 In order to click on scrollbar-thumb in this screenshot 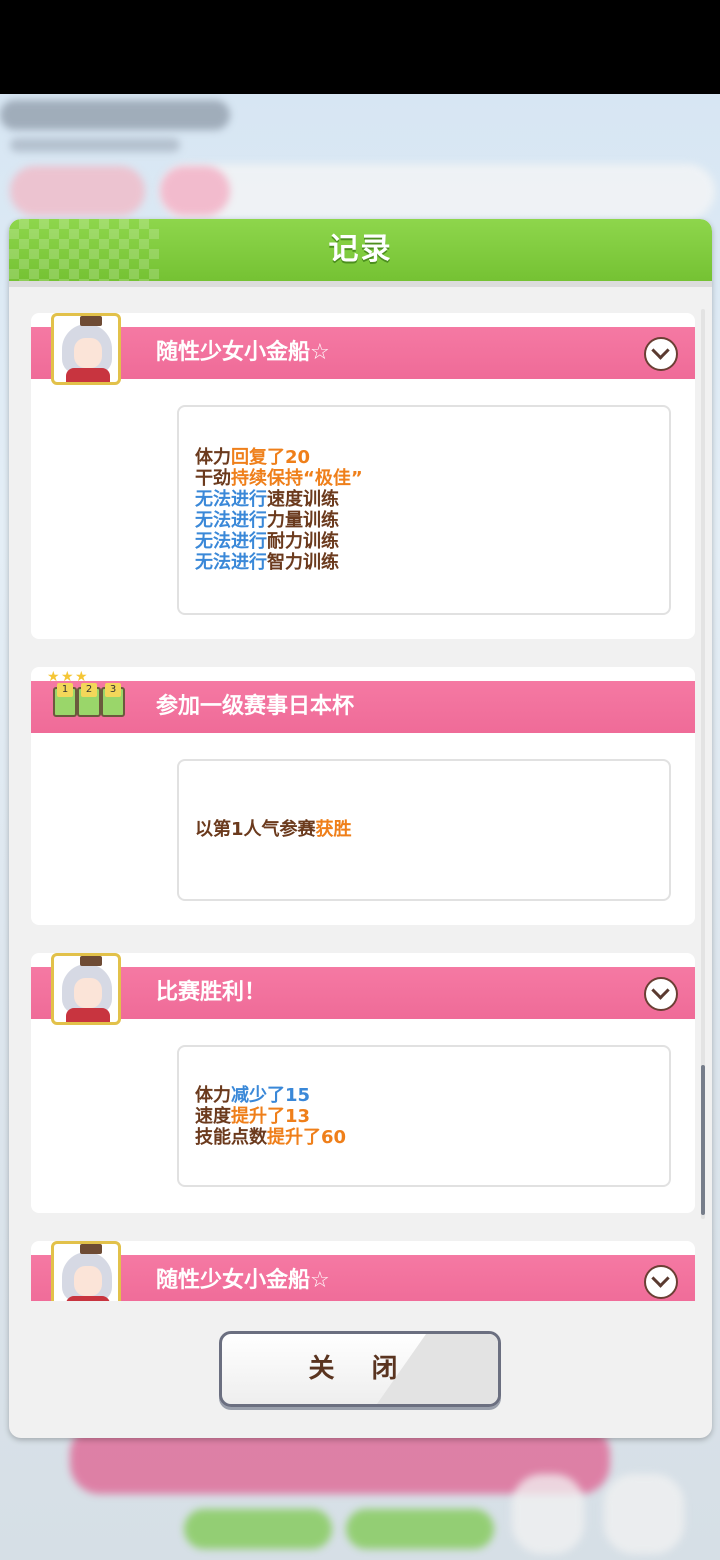, I will do `click(703, 1140)`.